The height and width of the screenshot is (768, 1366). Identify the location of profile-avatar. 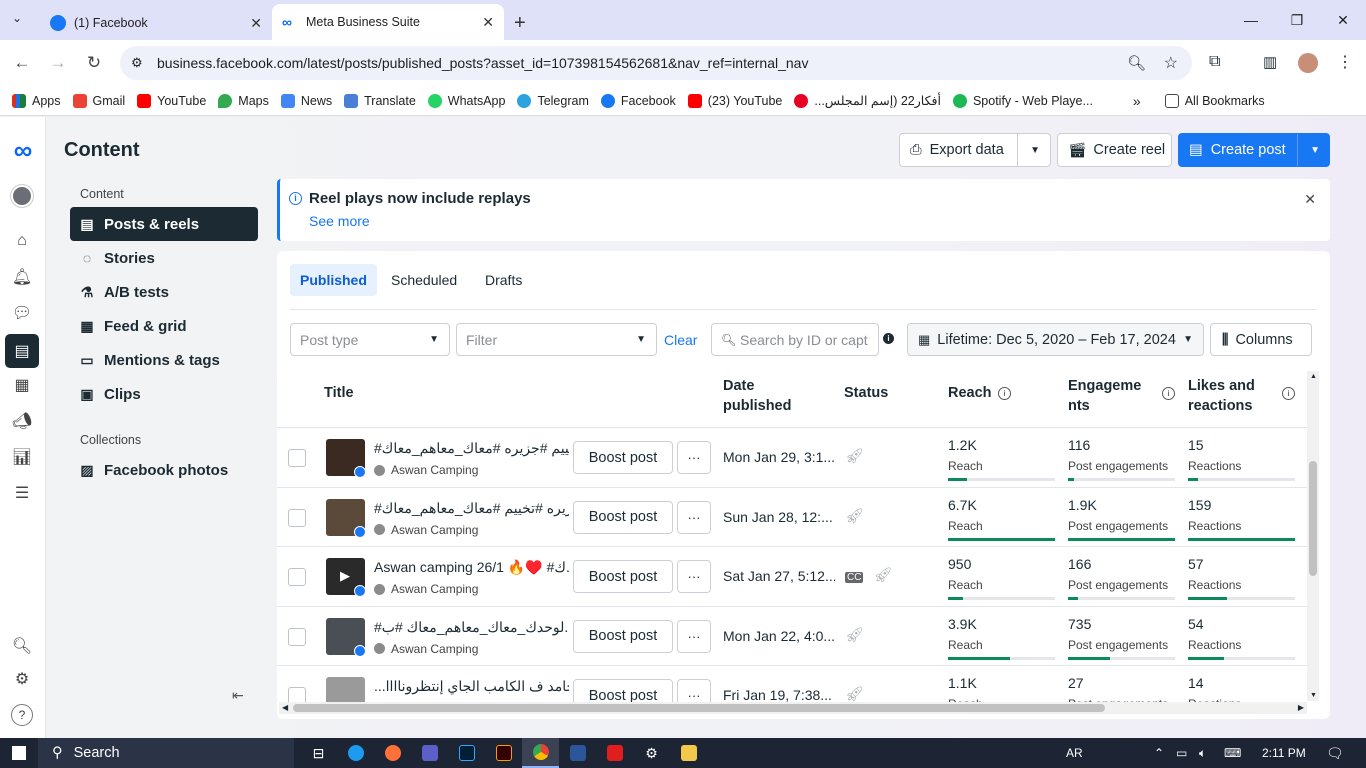
(1308, 63).